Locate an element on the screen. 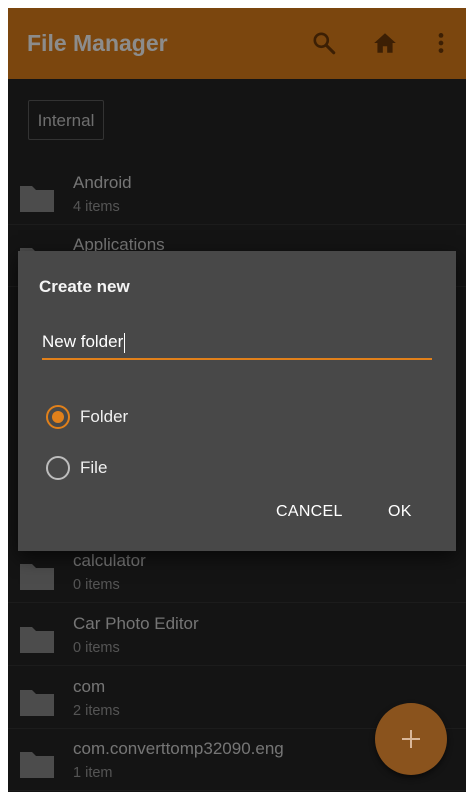  text-caret is located at coordinates (125, 342).